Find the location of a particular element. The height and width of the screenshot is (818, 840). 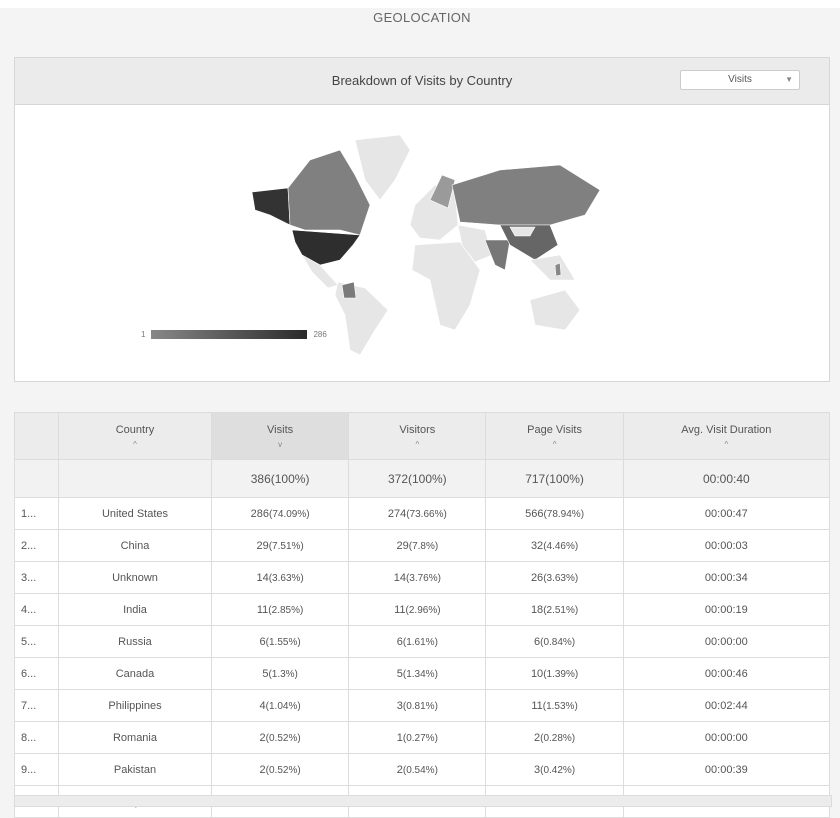

header-duration: Avg. Visit Duration ^ is located at coordinates (726, 436).